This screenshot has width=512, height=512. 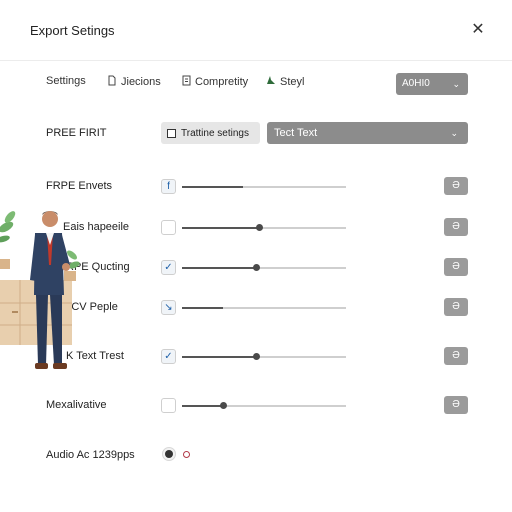 I want to click on preset-select: Tect Text ⌄, so click(x=367, y=133).